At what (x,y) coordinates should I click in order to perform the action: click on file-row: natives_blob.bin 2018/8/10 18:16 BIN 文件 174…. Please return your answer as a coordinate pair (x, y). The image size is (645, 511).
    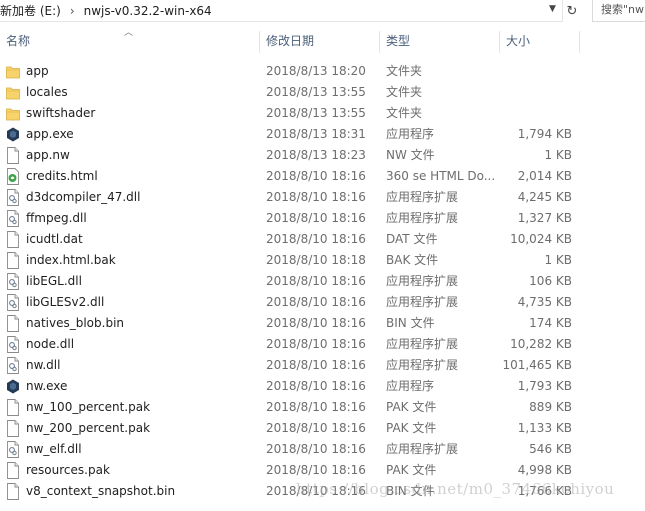
    Looking at the image, I should click on (322, 323).